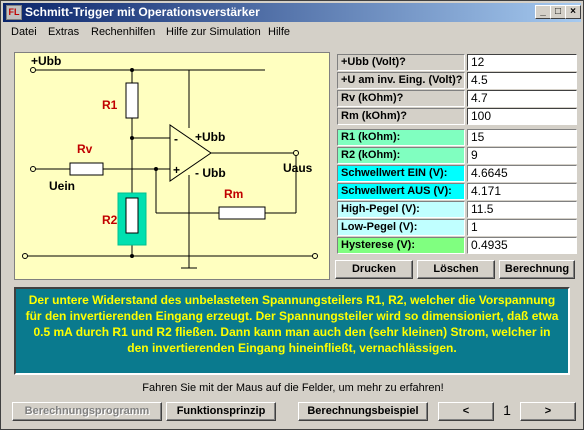 The height and width of the screenshot is (430, 584). What do you see at coordinates (522, 116) in the screenshot?
I see `rm-input: 100` at bounding box center [522, 116].